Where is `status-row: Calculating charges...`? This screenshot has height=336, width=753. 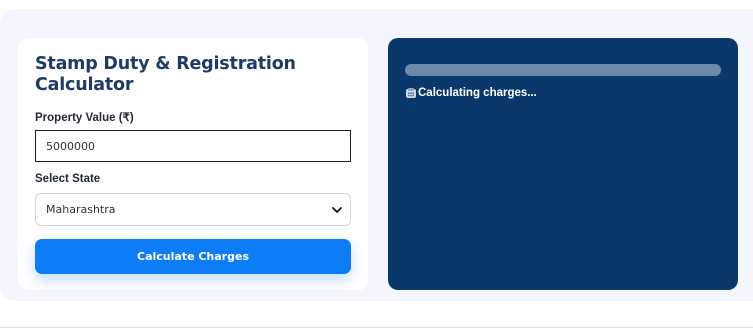
status-row: Calculating charges... is located at coordinates (471, 93).